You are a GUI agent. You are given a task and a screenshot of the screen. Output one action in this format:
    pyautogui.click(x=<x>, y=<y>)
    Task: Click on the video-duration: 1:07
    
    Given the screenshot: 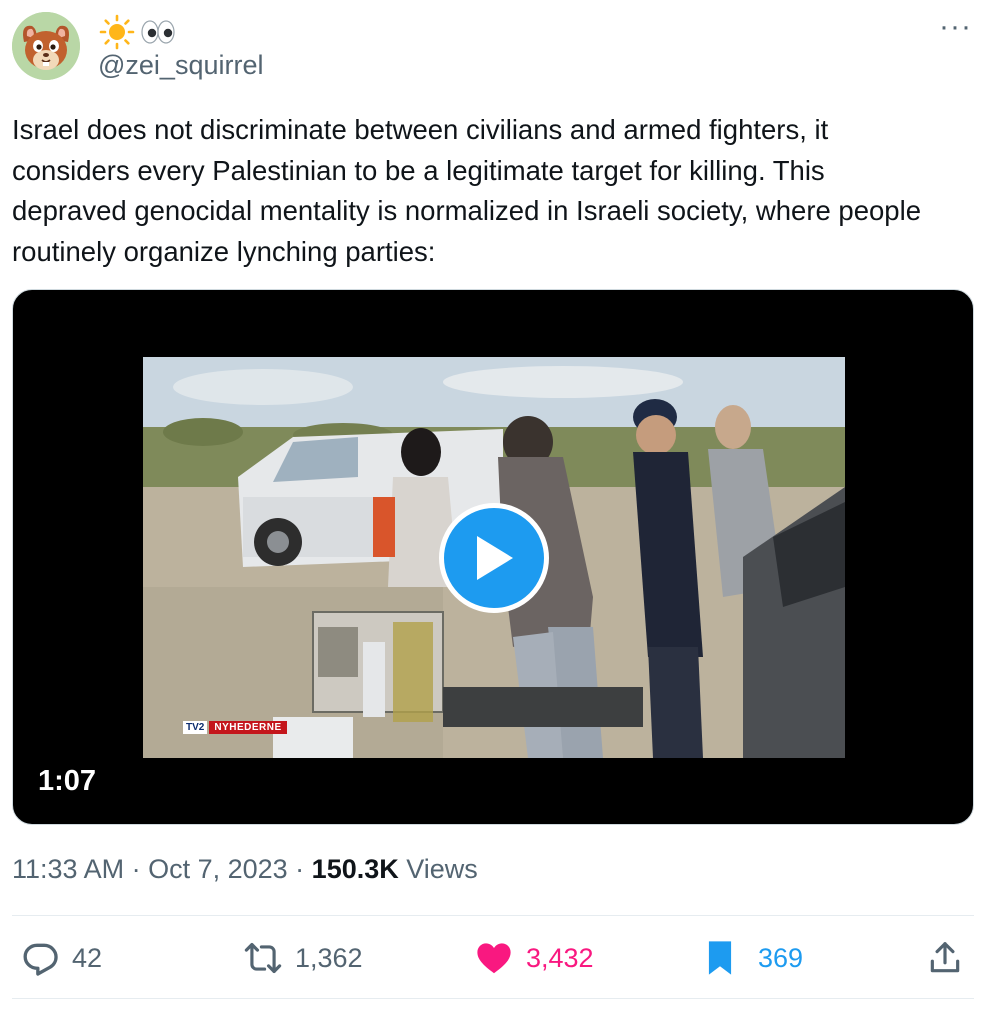 What is the action you would take?
    pyautogui.click(x=67, y=781)
    